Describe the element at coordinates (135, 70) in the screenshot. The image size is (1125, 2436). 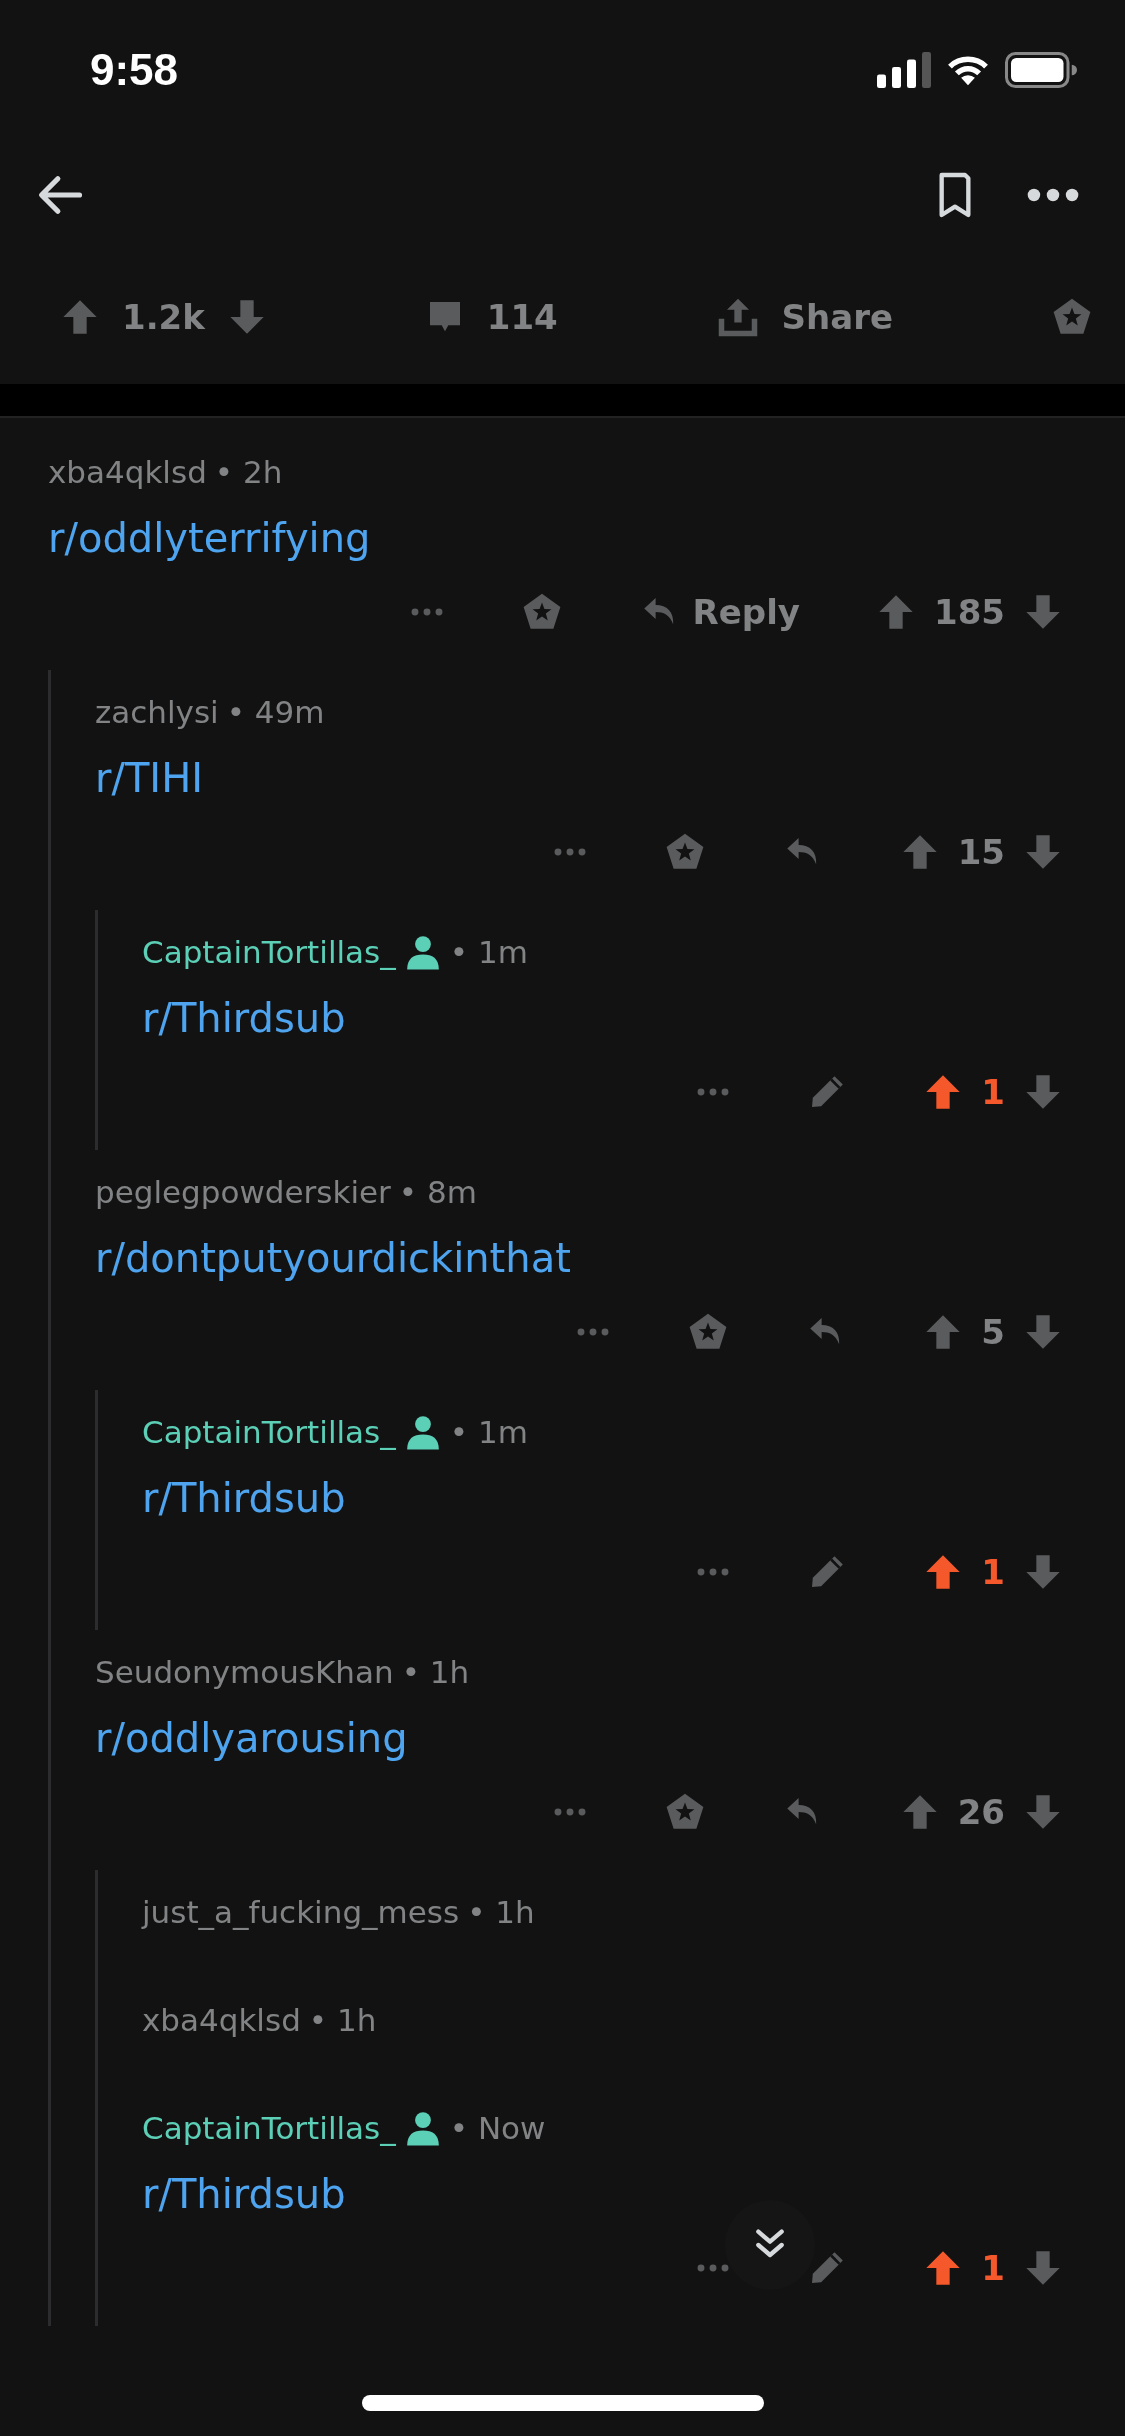
I see `clock-time: 9:58` at that location.